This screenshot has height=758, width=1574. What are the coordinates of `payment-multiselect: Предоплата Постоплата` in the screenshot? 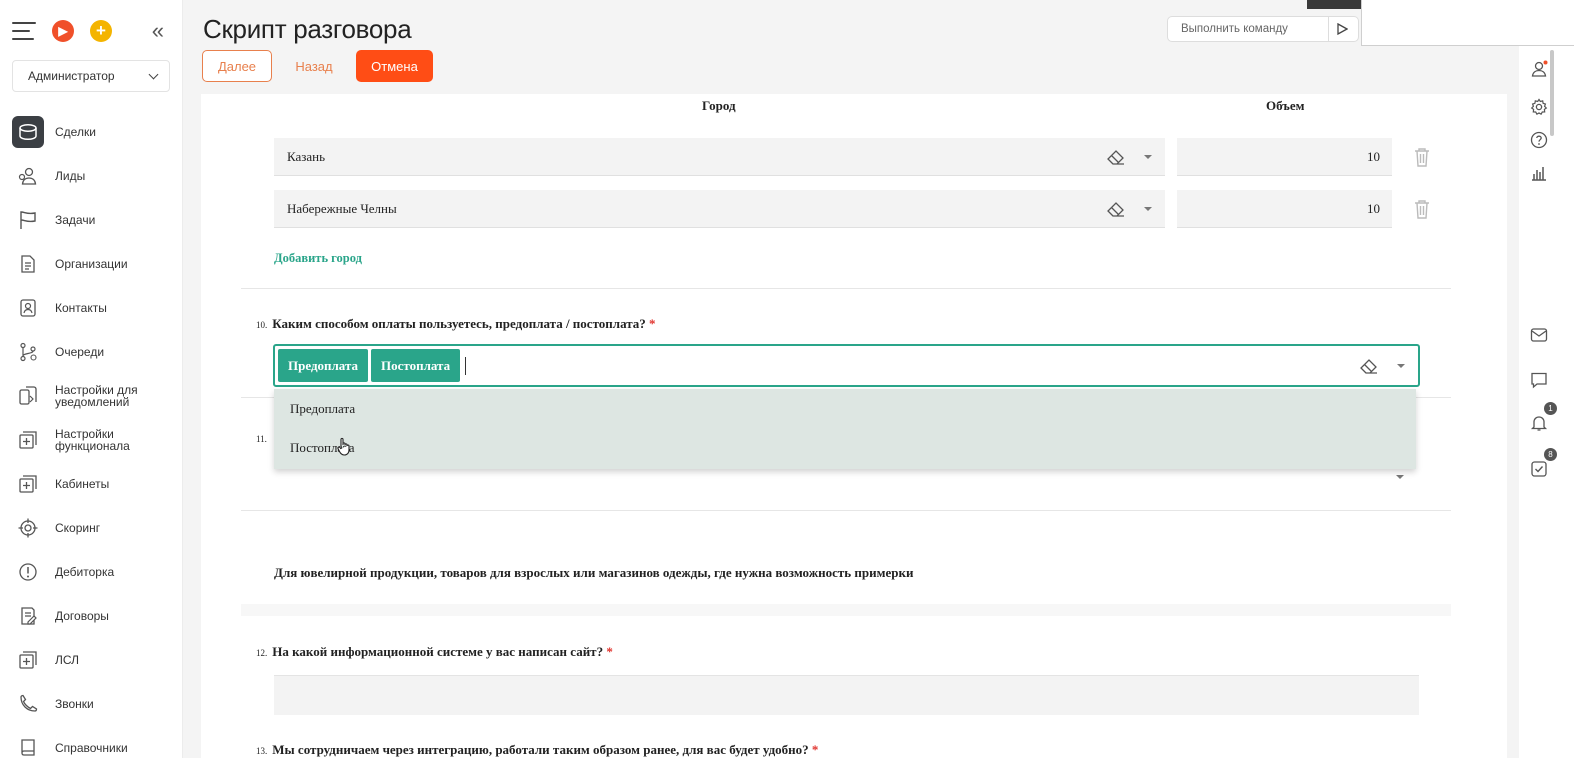 It's located at (846, 365).